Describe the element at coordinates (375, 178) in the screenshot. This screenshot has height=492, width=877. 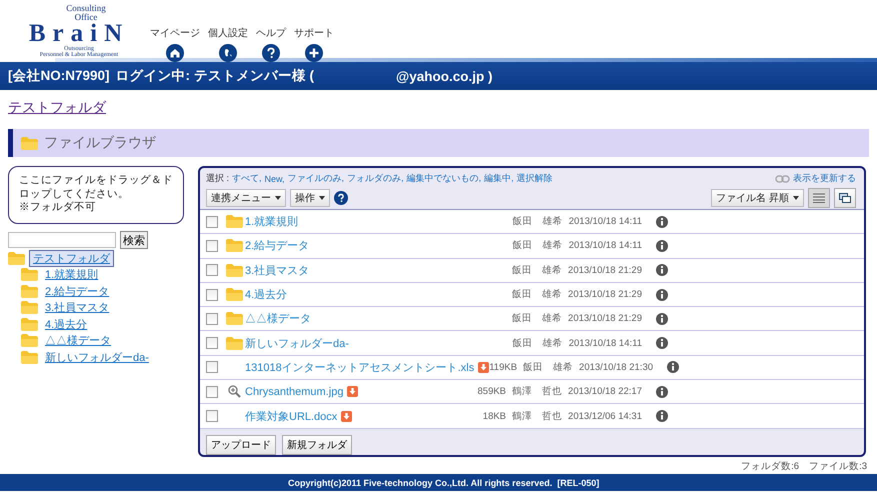
I see `select-link: フォルダのみ,` at that location.